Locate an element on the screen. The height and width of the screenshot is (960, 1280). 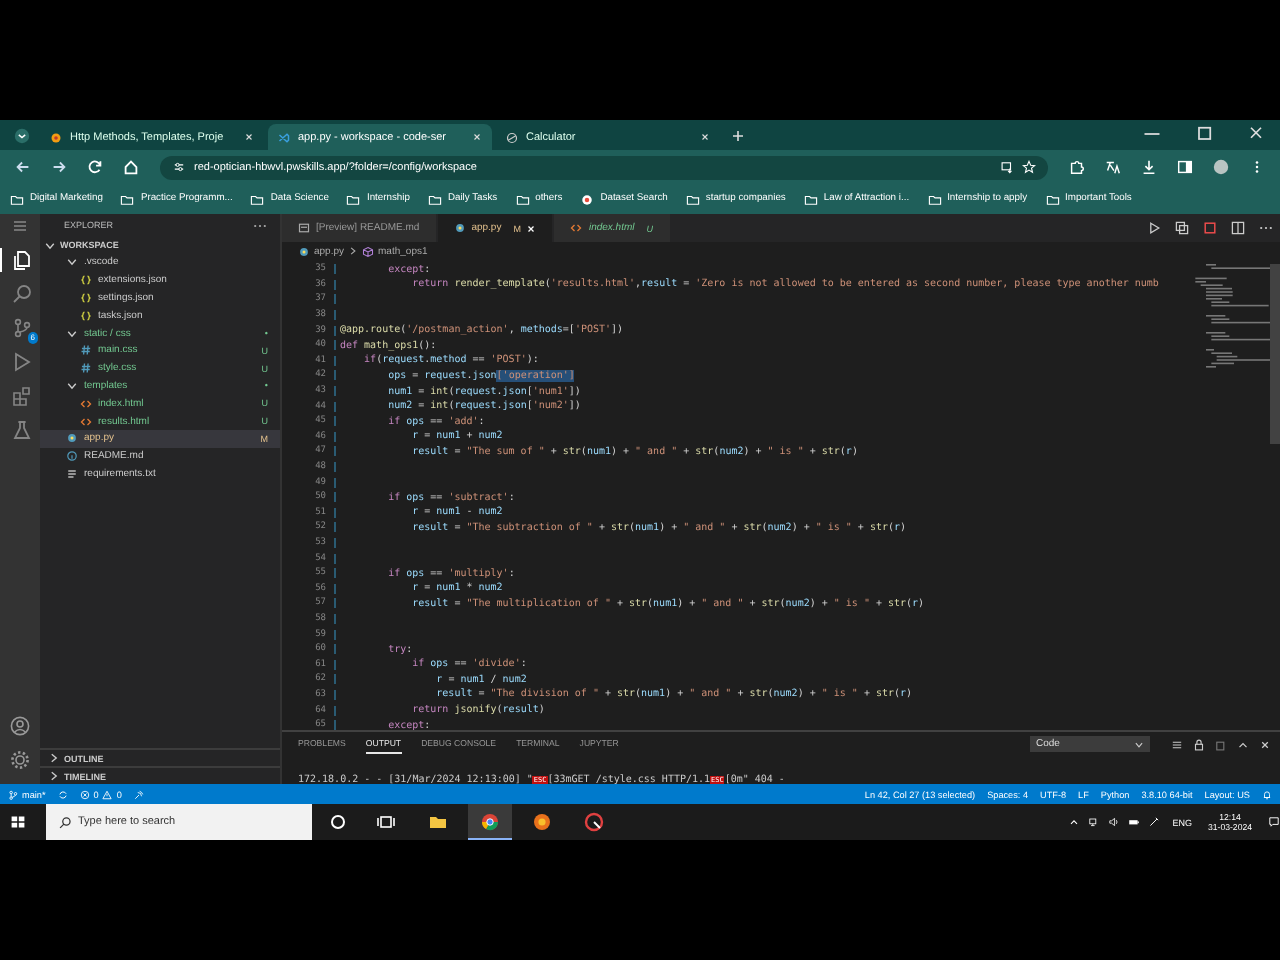
flask-icon is located at coordinates (21, 430).